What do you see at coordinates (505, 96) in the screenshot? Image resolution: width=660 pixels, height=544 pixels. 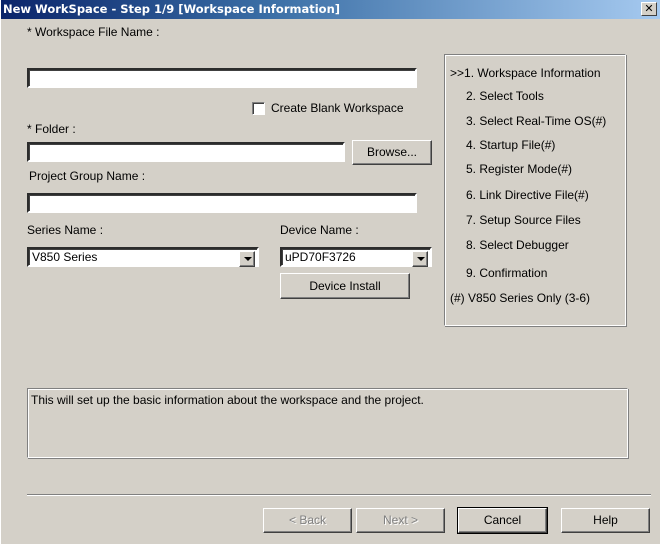 I see `step-item: 2. Select Tools` at bounding box center [505, 96].